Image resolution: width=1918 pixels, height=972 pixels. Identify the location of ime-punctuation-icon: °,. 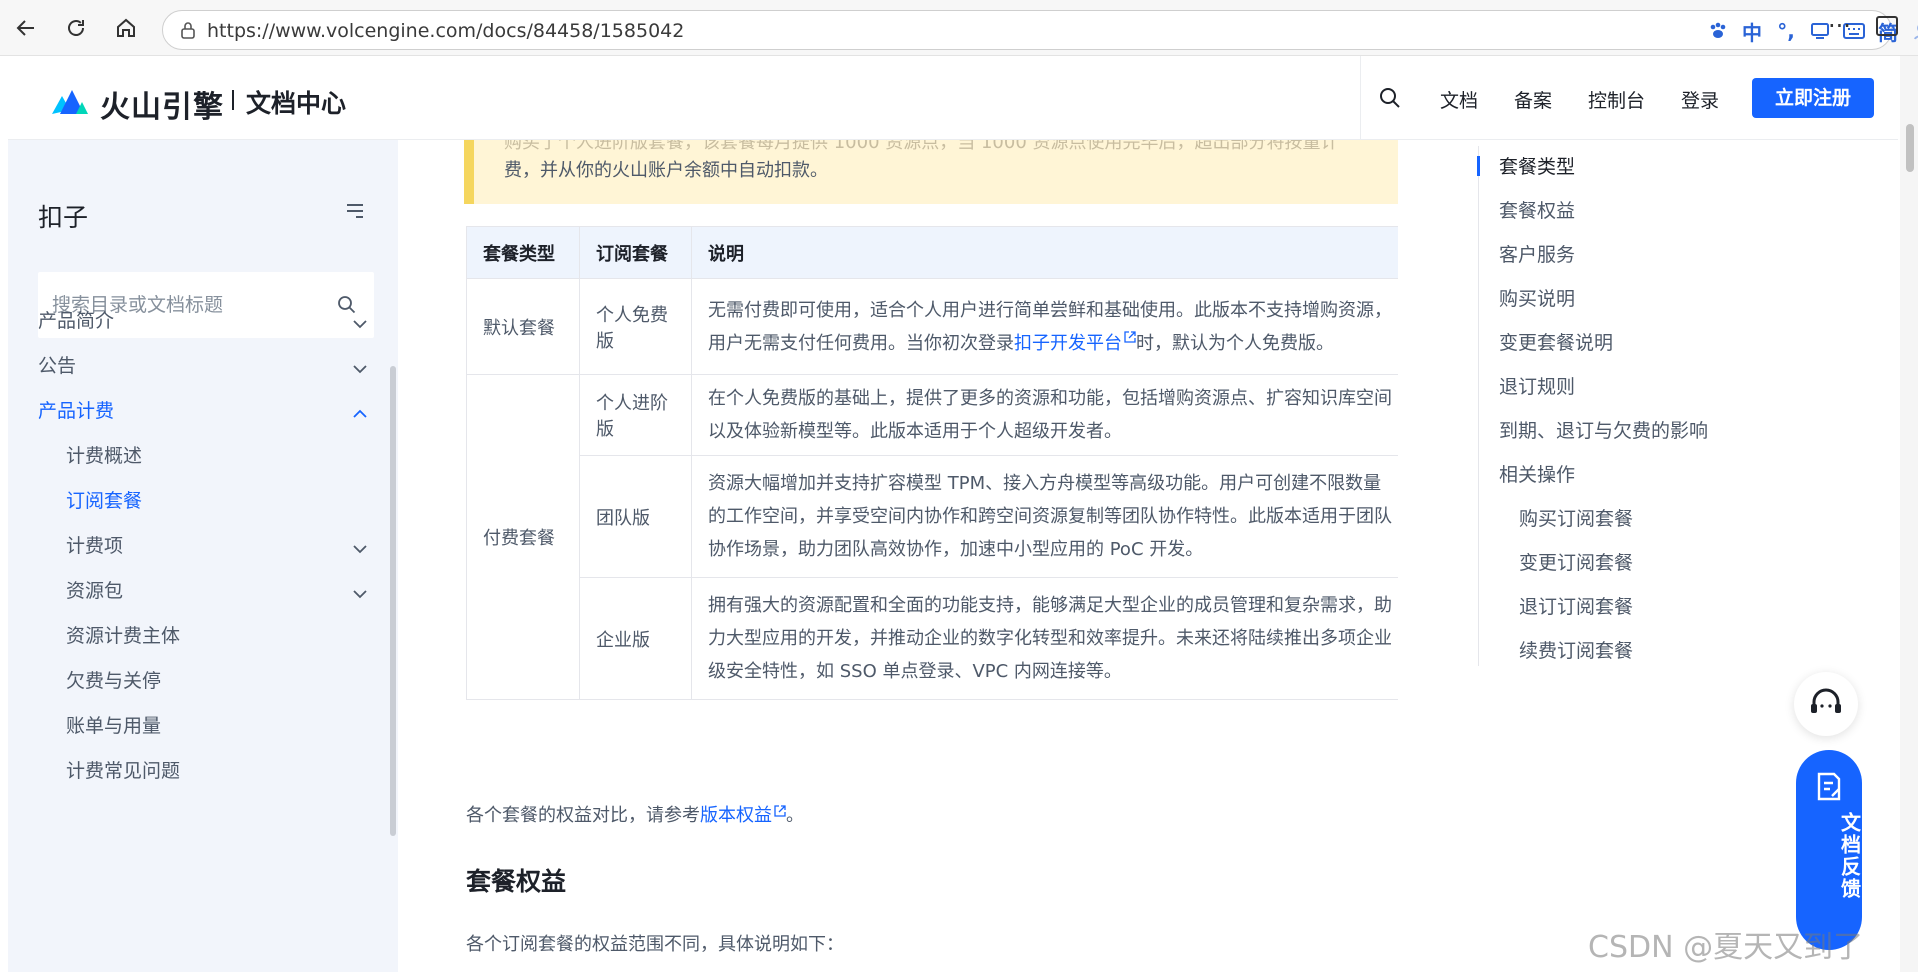
(1786, 31).